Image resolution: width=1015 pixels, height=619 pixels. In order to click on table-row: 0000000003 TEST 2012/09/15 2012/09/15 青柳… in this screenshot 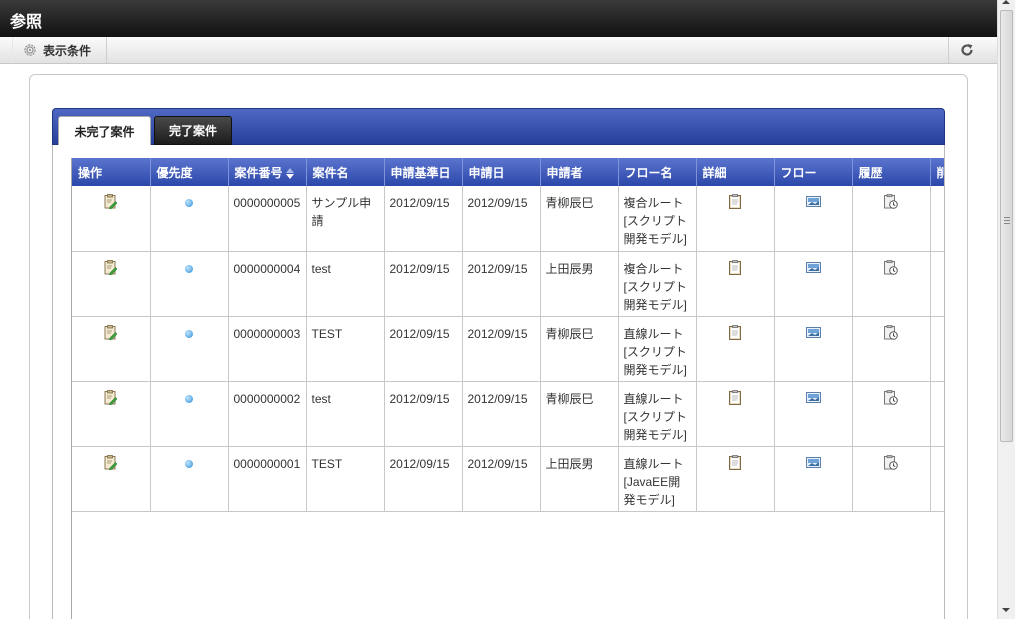, I will do `click(508, 349)`.